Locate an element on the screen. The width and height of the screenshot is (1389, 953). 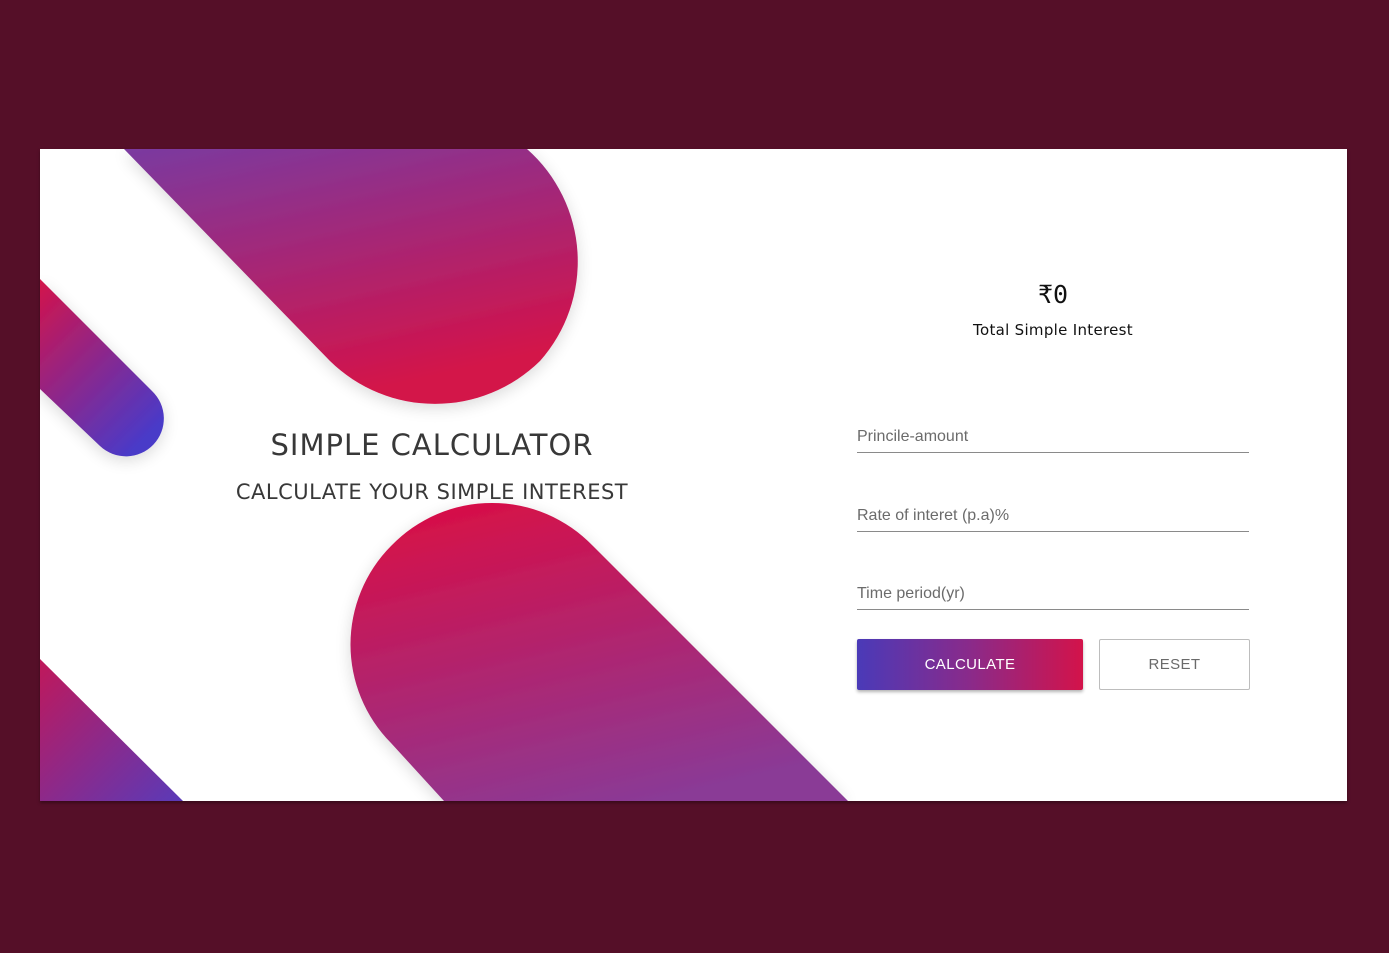
rate-field is located at coordinates (1053, 517).